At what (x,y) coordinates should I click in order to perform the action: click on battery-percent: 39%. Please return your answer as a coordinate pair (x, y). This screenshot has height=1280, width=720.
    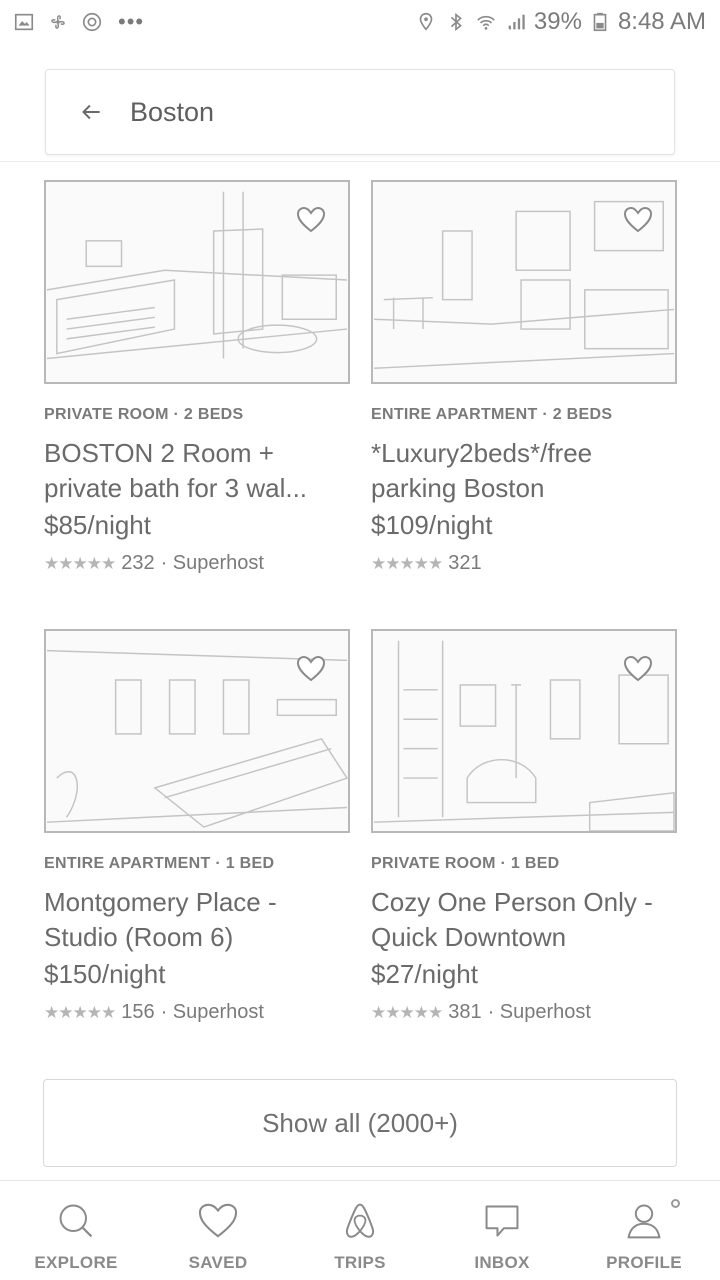
    Looking at the image, I should click on (557, 21).